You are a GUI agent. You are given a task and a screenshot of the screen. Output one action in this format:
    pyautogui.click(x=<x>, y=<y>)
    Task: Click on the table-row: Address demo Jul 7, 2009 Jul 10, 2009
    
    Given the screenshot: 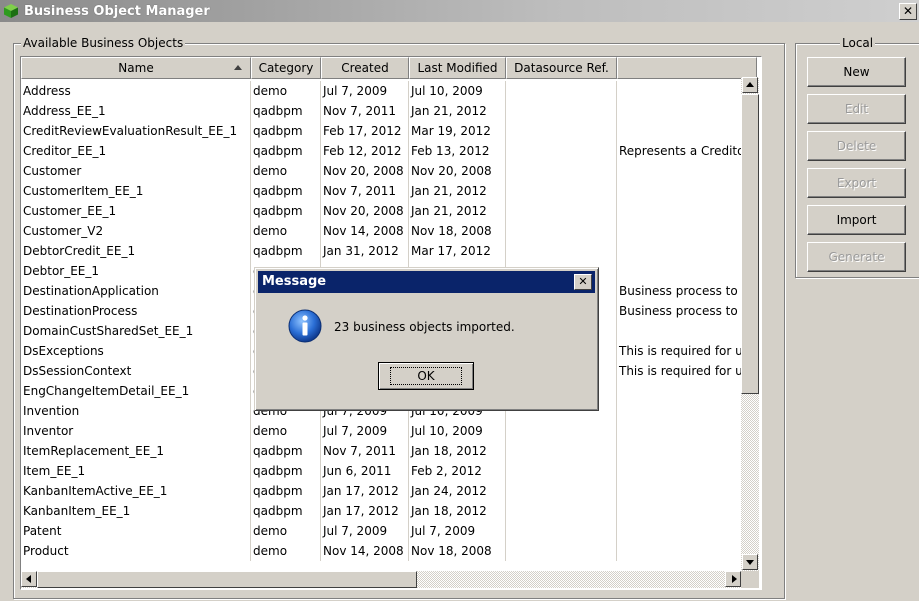 What is the action you would take?
    pyautogui.click(x=389, y=91)
    